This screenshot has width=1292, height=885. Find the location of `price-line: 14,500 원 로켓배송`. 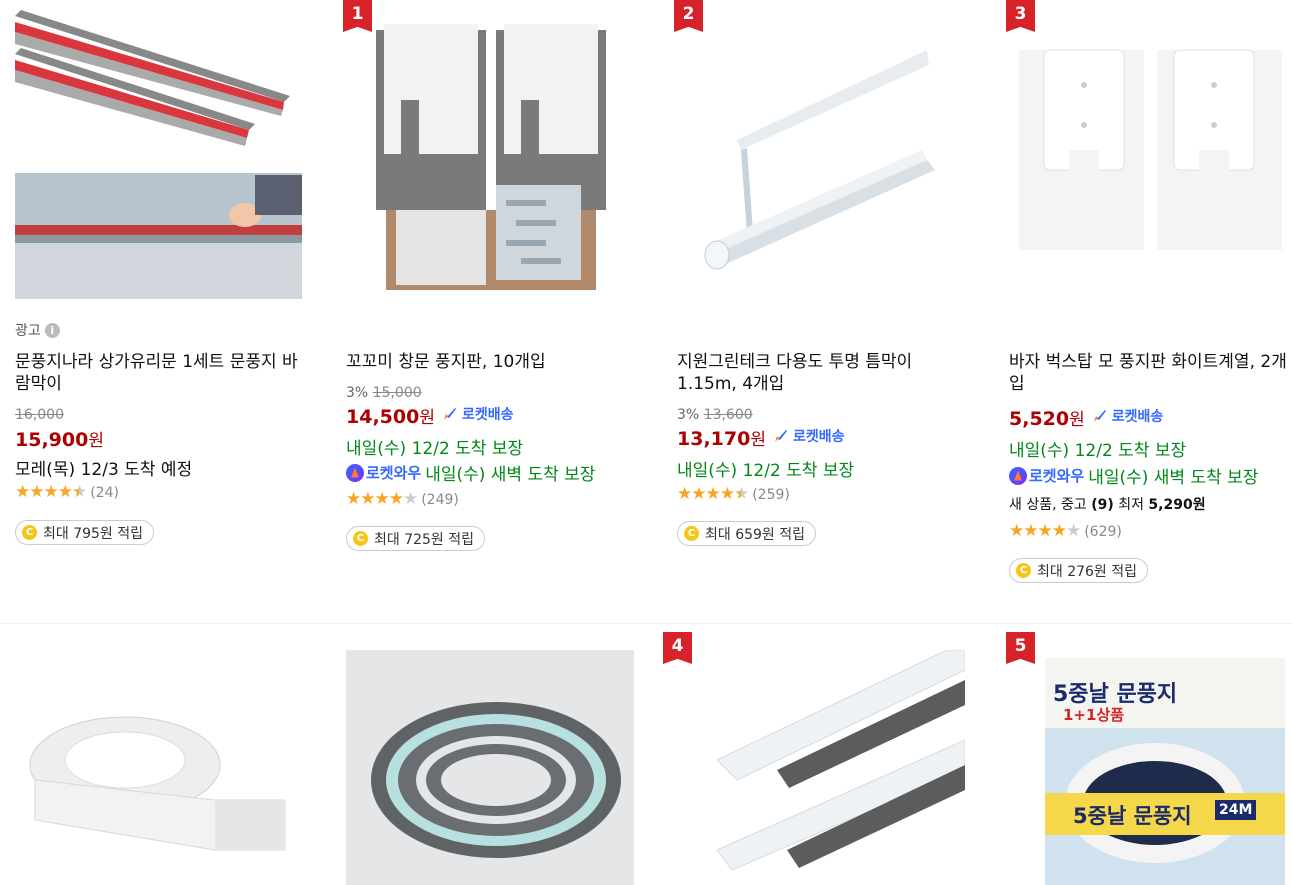

price-line: 14,500 원 로켓배송 is located at coordinates (430, 415).